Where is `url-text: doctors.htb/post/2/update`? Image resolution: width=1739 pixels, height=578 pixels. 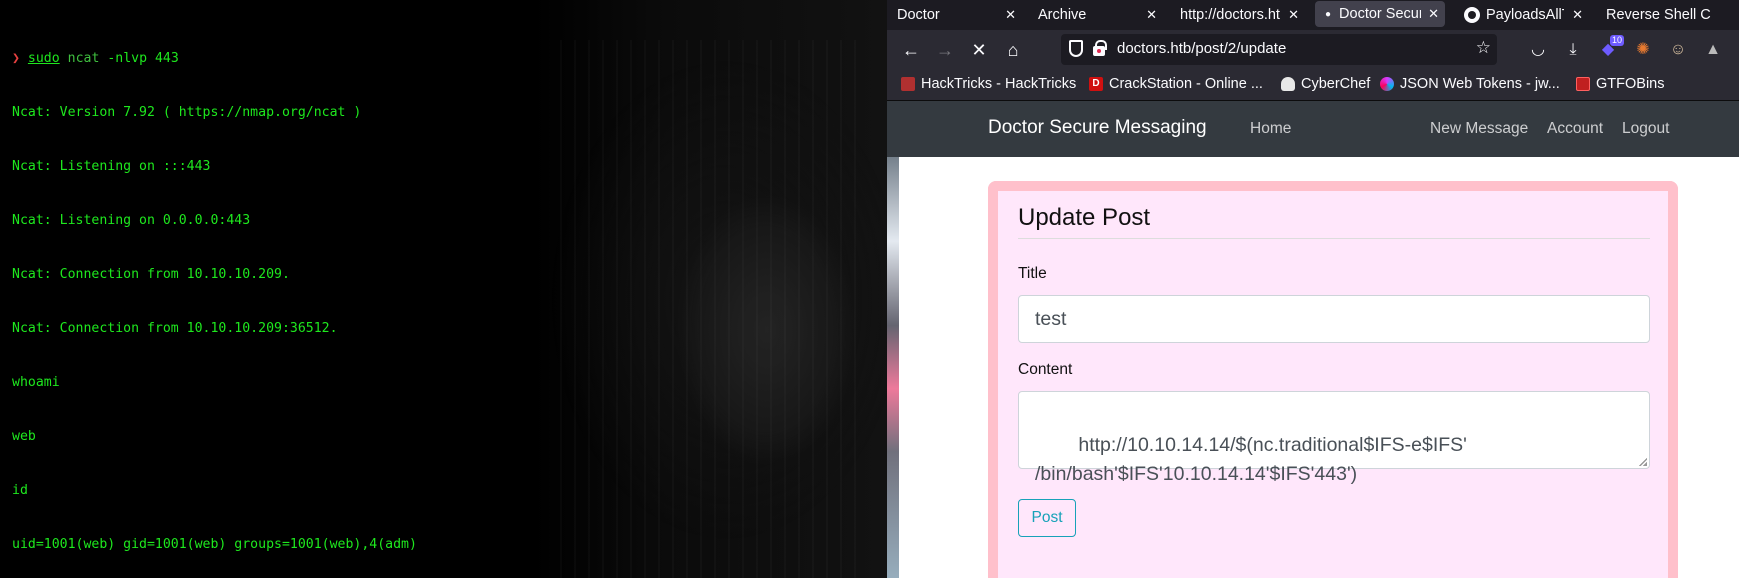
url-text: doctors.htb/post/2/update is located at coordinates (1201, 48).